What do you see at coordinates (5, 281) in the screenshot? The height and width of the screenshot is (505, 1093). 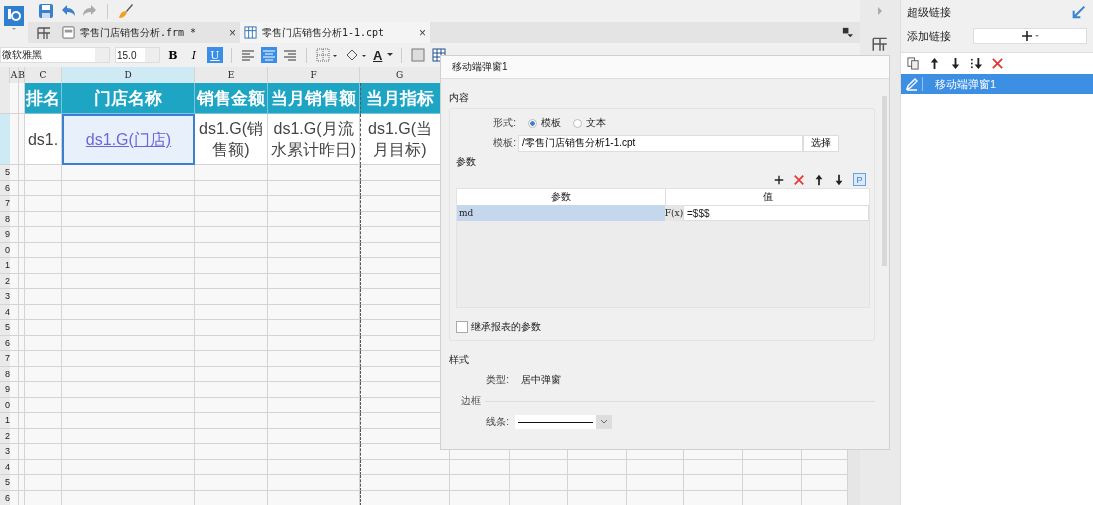 I see `row-number: 2` at bounding box center [5, 281].